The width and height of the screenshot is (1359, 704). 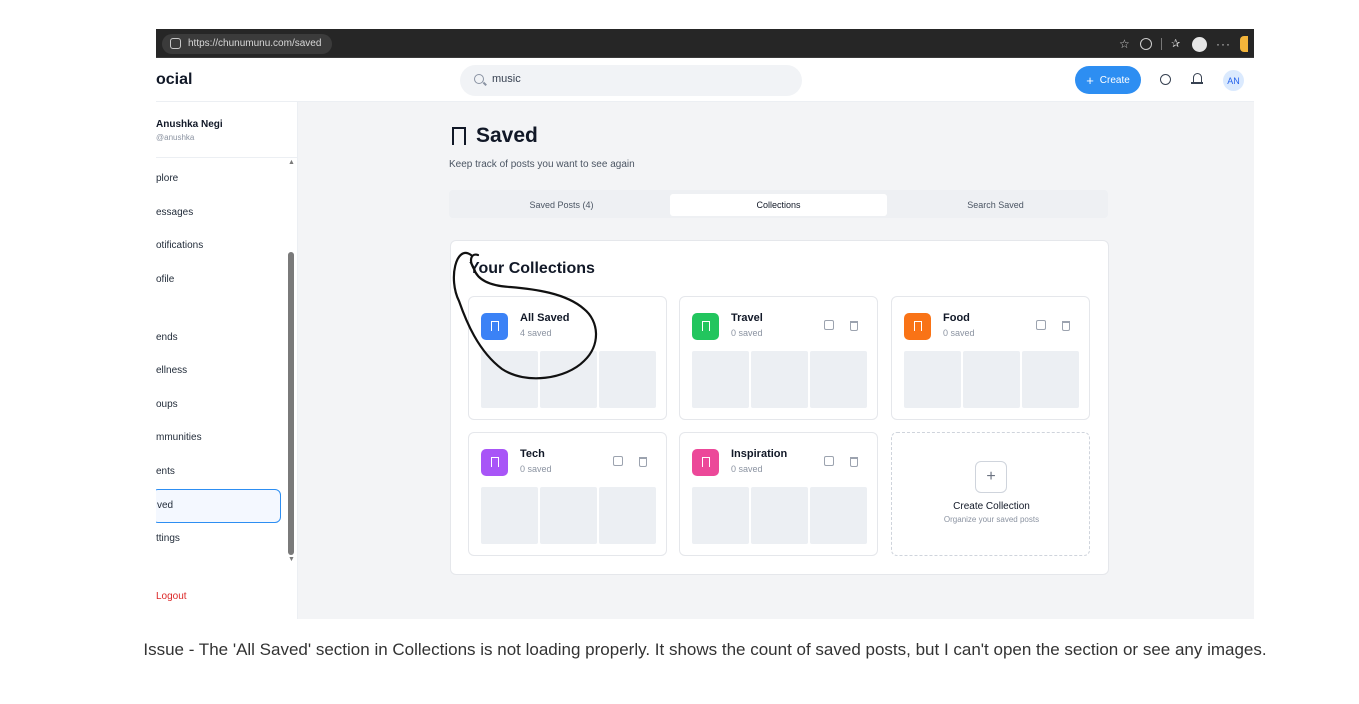 What do you see at coordinates (545, 318) in the screenshot?
I see `collection-name: All Saved` at bounding box center [545, 318].